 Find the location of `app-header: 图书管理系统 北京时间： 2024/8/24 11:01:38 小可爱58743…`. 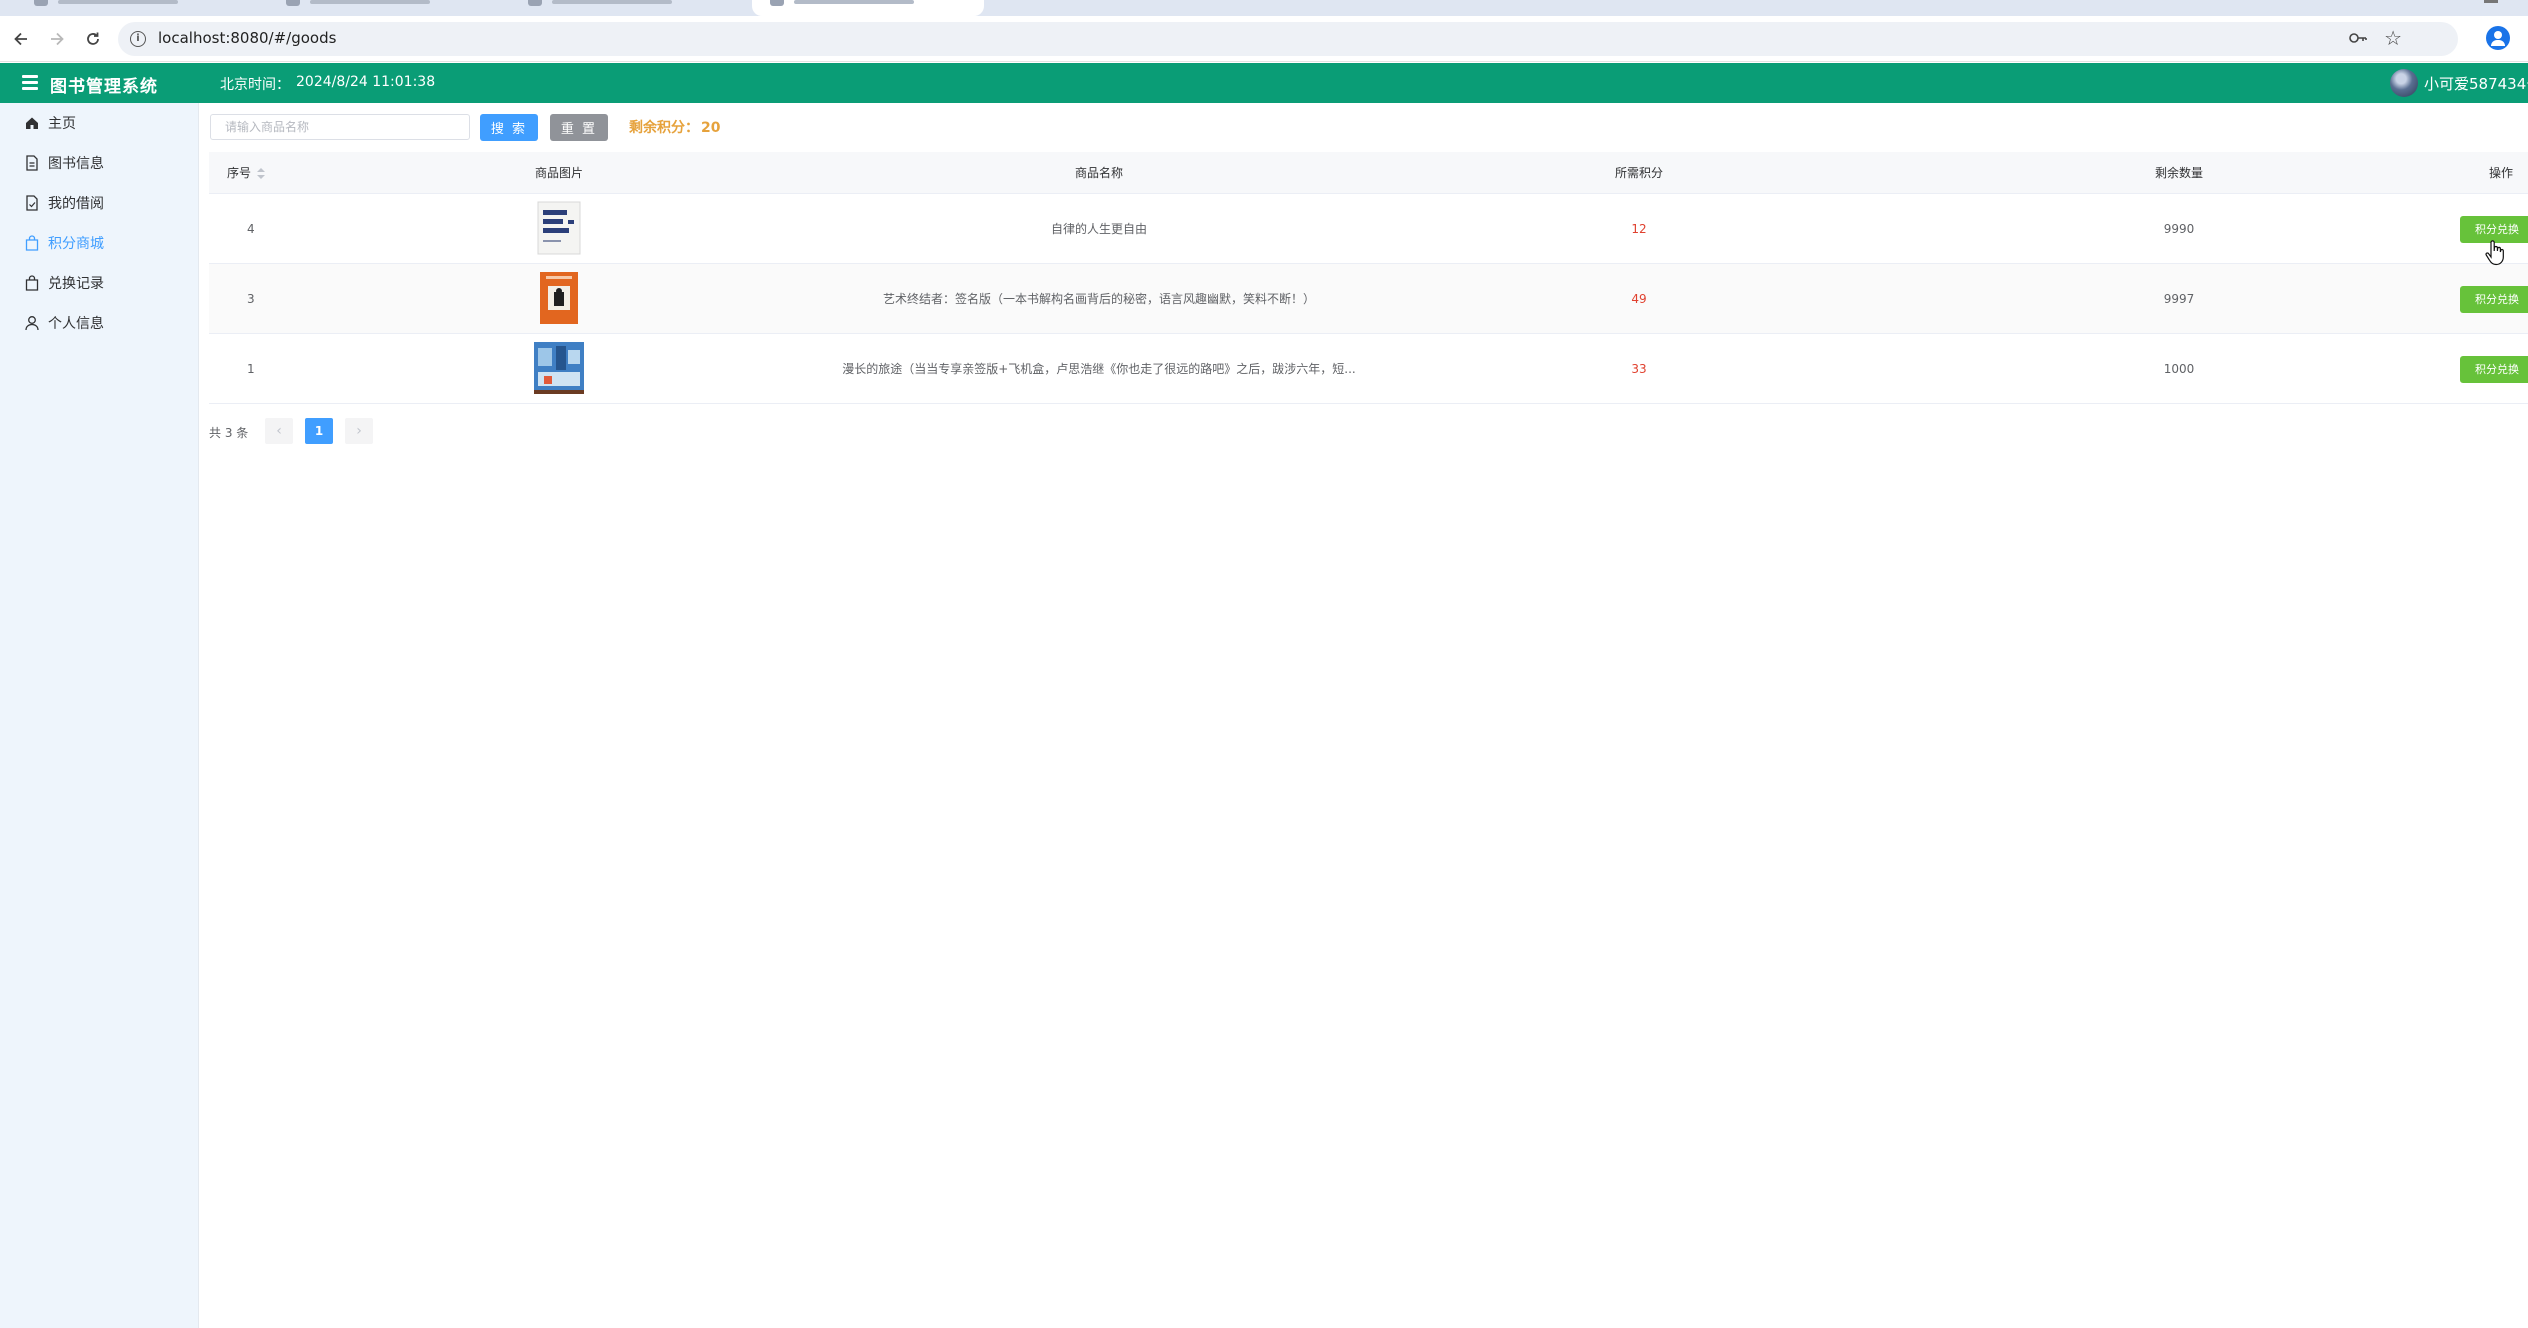

app-header: 图书管理系统 北京时间： 2024/8/24 11:01:38 小可爱58743… is located at coordinates (1264, 83).